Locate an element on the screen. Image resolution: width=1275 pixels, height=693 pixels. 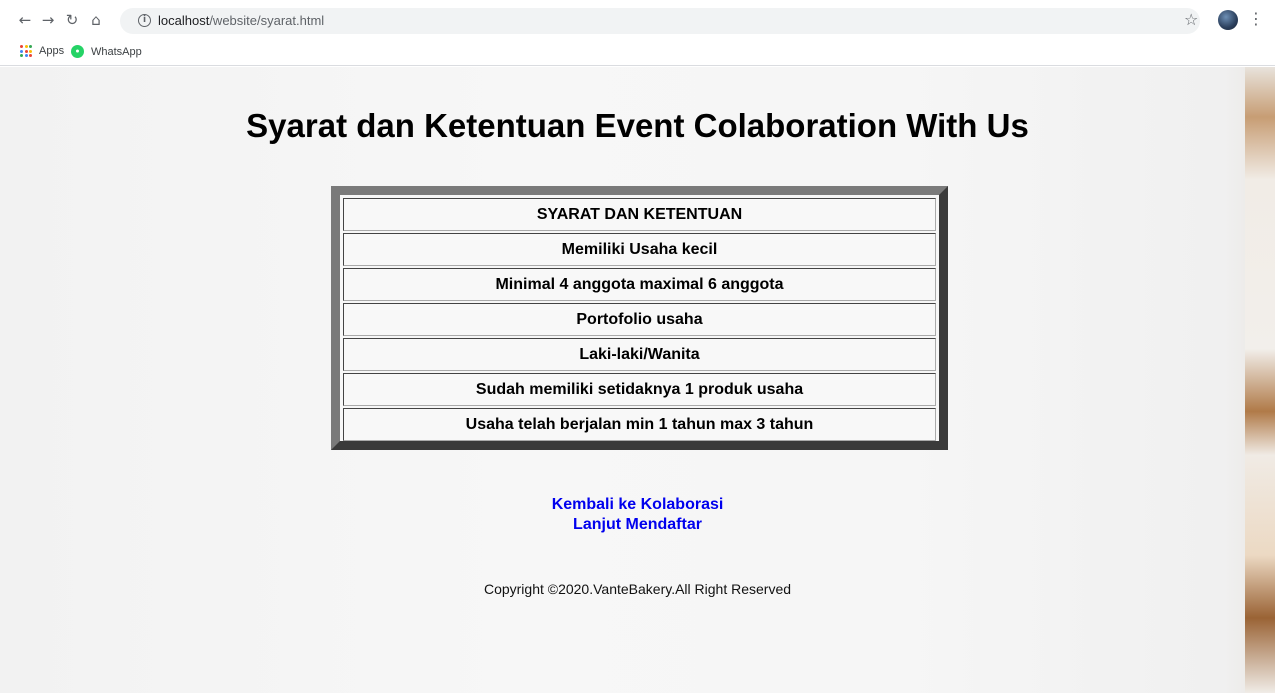
table-cell: Portofolio usaha is located at coordinates (639, 319).